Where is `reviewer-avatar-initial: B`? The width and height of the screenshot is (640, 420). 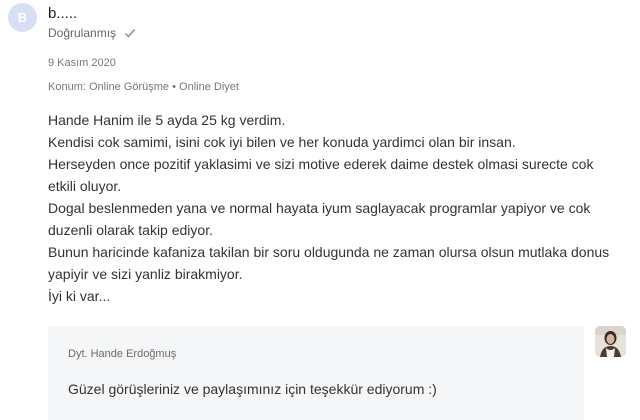
reviewer-avatar-initial: B is located at coordinates (22, 17).